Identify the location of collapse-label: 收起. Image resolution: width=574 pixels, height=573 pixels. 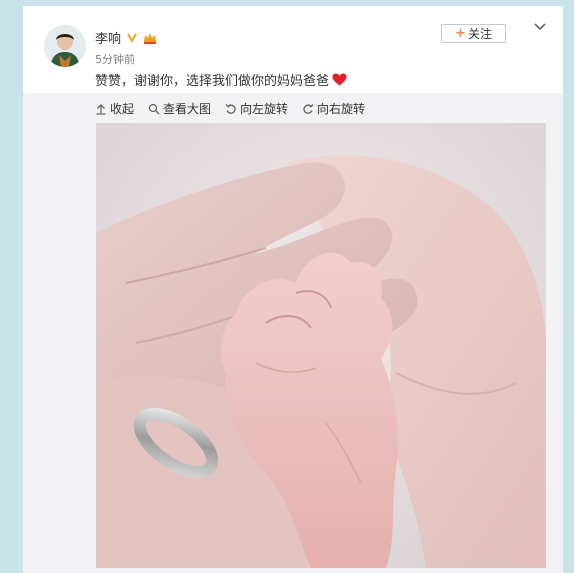
(122, 109).